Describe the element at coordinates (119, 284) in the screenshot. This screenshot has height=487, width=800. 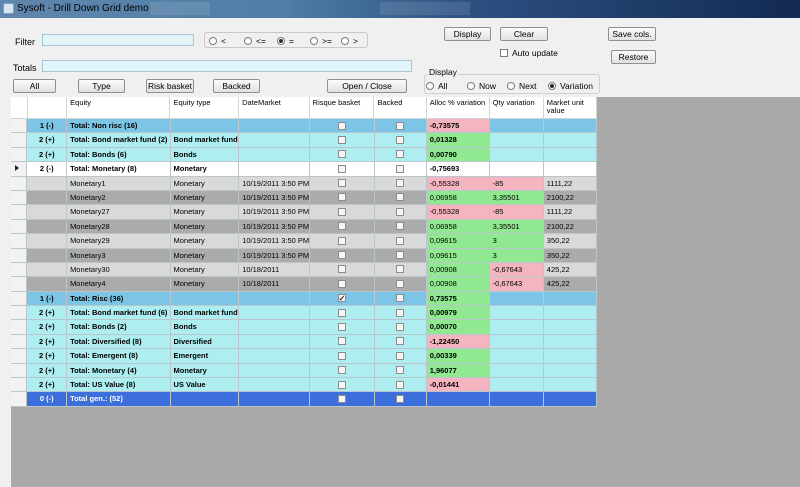
I see `cell-equity: Monetary4` at that location.